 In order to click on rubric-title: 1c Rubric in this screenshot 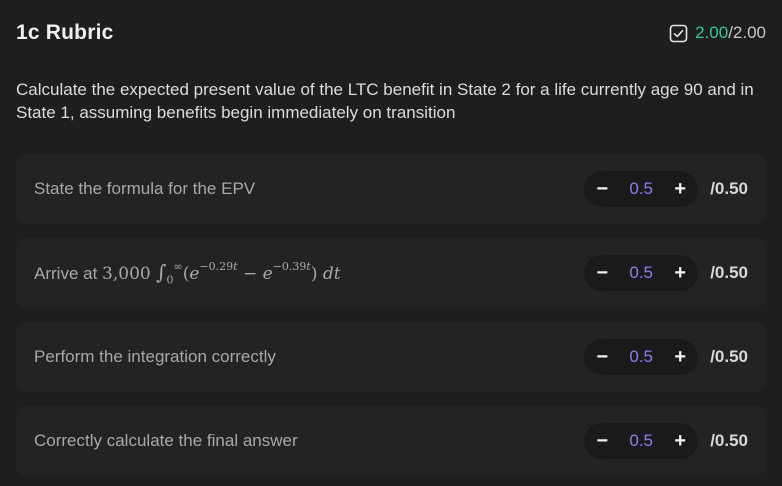, I will do `click(65, 32)`.